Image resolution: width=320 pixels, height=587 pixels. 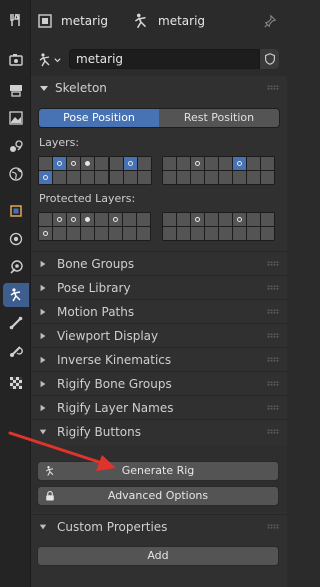 What do you see at coordinates (159, 288) in the screenshot?
I see `panel-pose-library-header: Pose Library` at bounding box center [159, 288].